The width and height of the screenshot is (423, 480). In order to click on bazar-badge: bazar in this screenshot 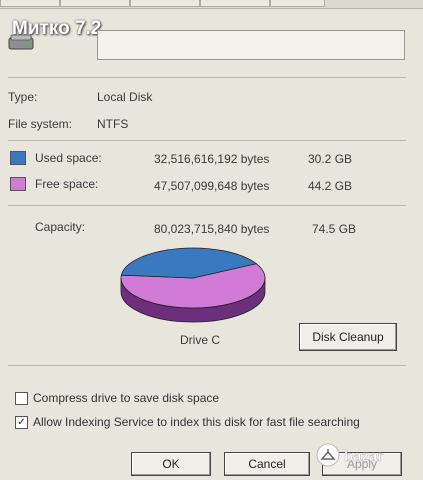, I will do `click(350, 455)`.